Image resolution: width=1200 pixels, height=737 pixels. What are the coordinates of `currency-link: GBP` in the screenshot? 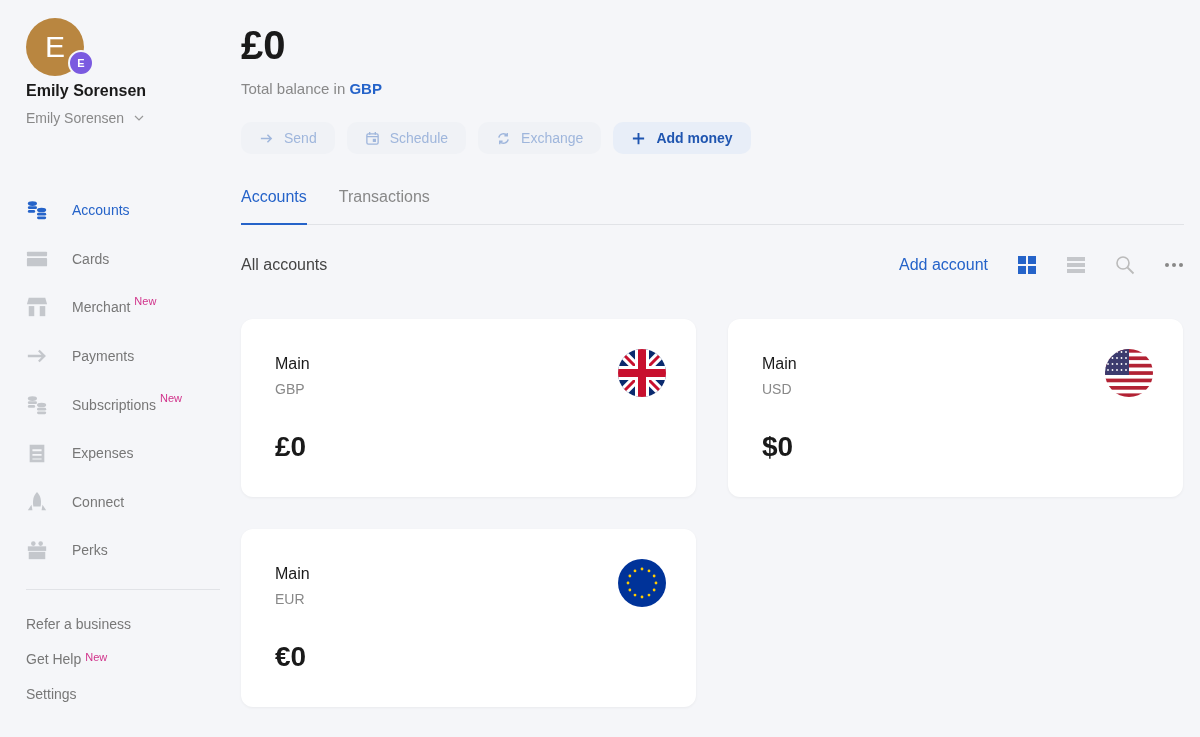 It's located at (365, 88).